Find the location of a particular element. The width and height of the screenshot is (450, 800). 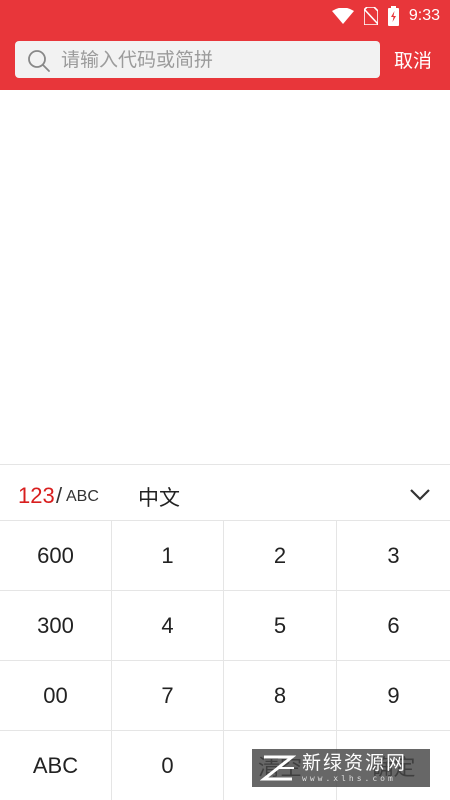

key-300: 300 is located at coordinates (56, 626).